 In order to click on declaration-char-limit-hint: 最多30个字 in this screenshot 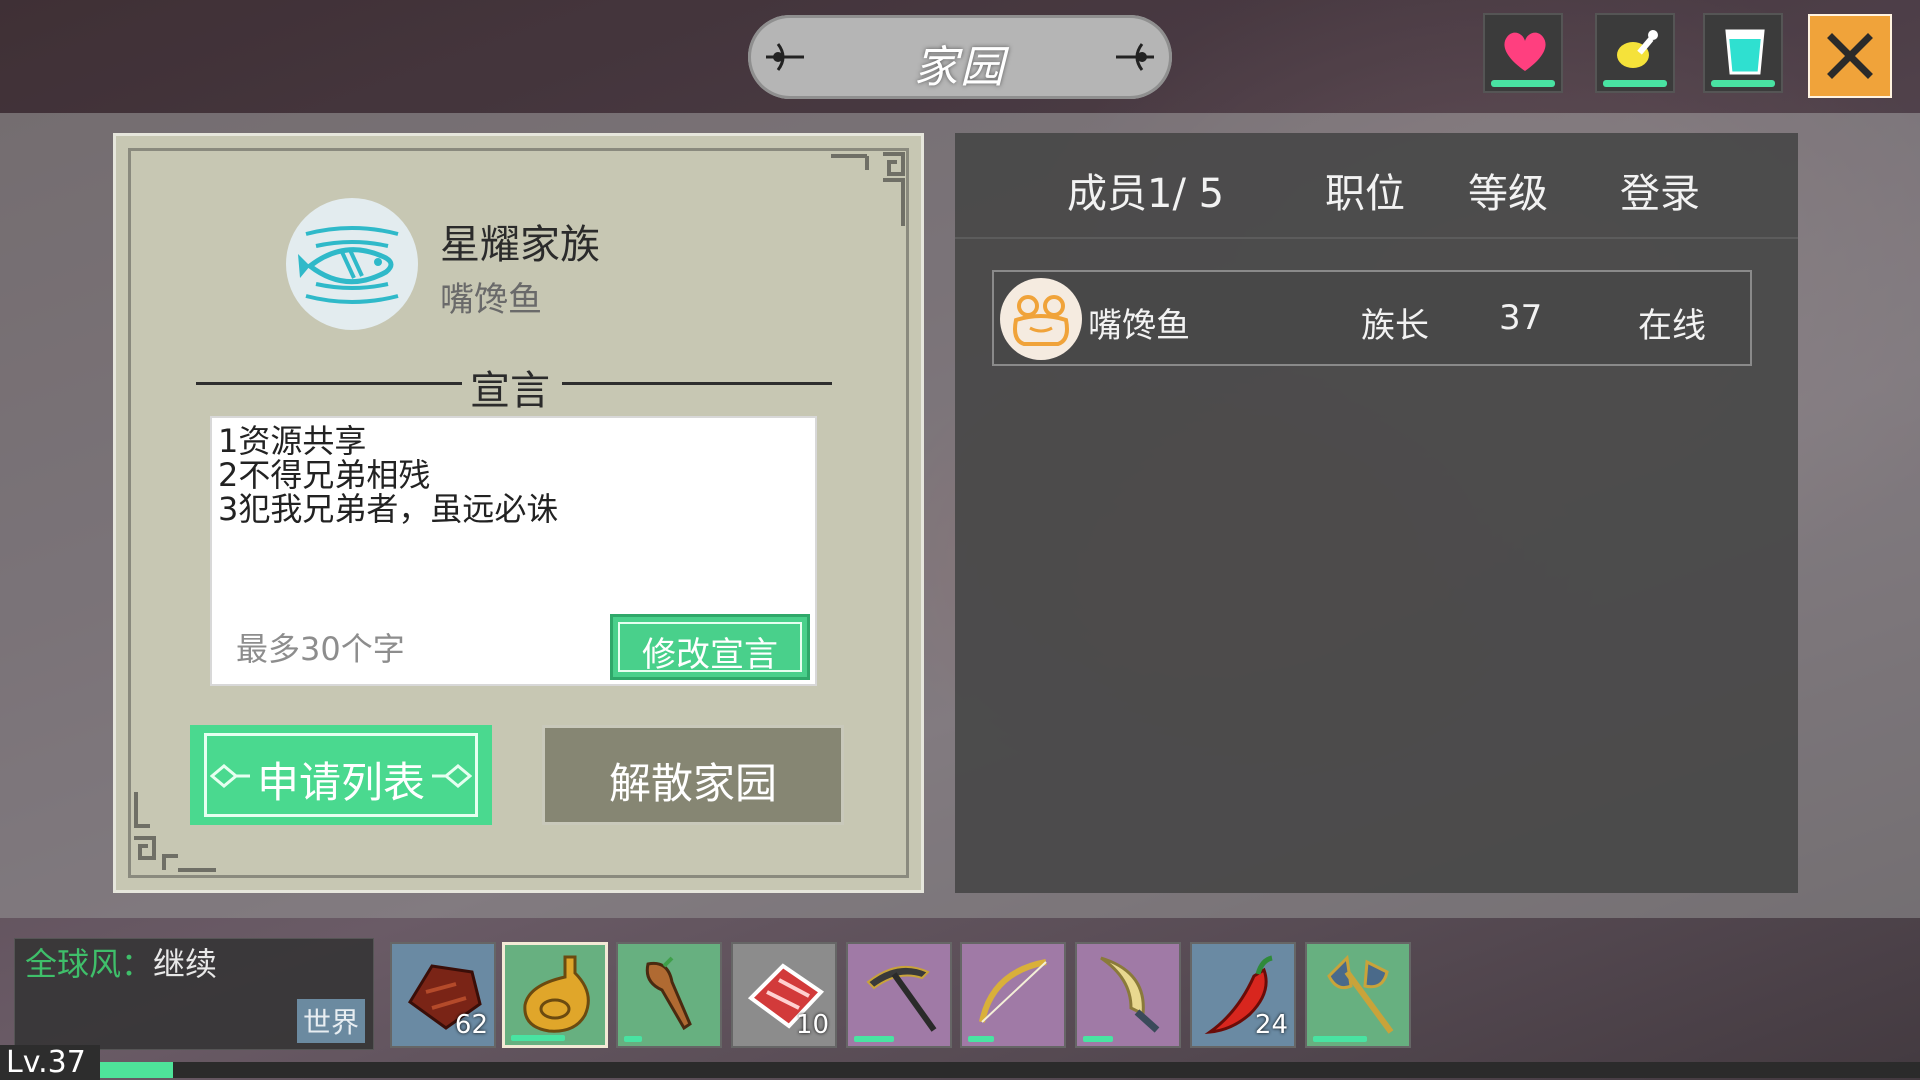, I will do `click(320, 649)`.